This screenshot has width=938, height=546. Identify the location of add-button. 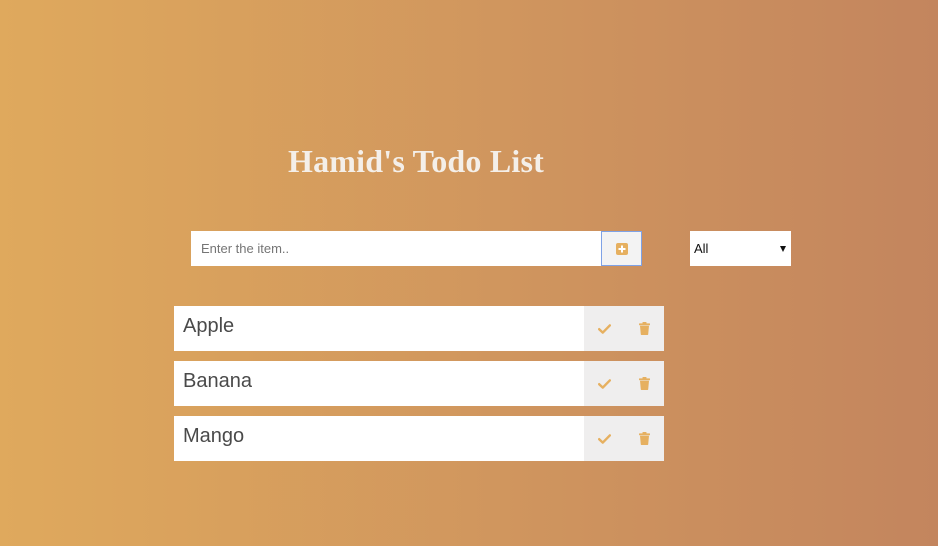
(621, 248).